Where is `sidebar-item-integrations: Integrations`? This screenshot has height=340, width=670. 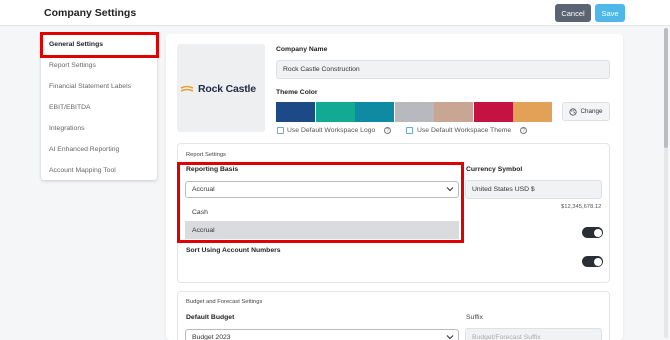
sidebar-item-integrations: Integrations is located at coordinates (67, 128).